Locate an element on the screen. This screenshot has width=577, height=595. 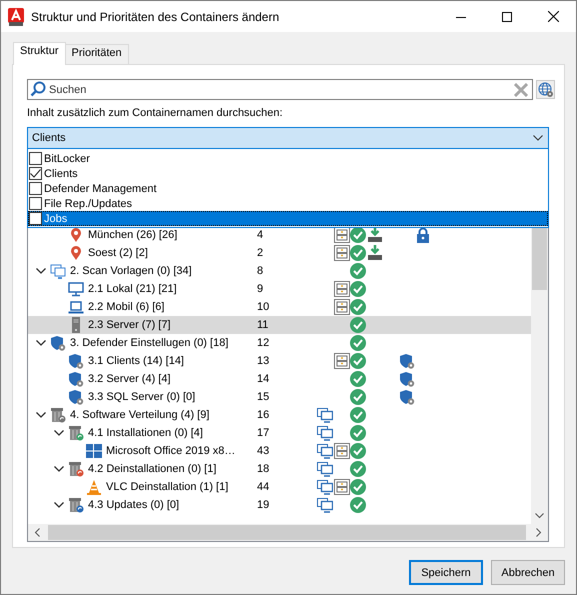
item-name: 3. Defender Einstellugen (0) [18] is located at coordinates (149, 343).